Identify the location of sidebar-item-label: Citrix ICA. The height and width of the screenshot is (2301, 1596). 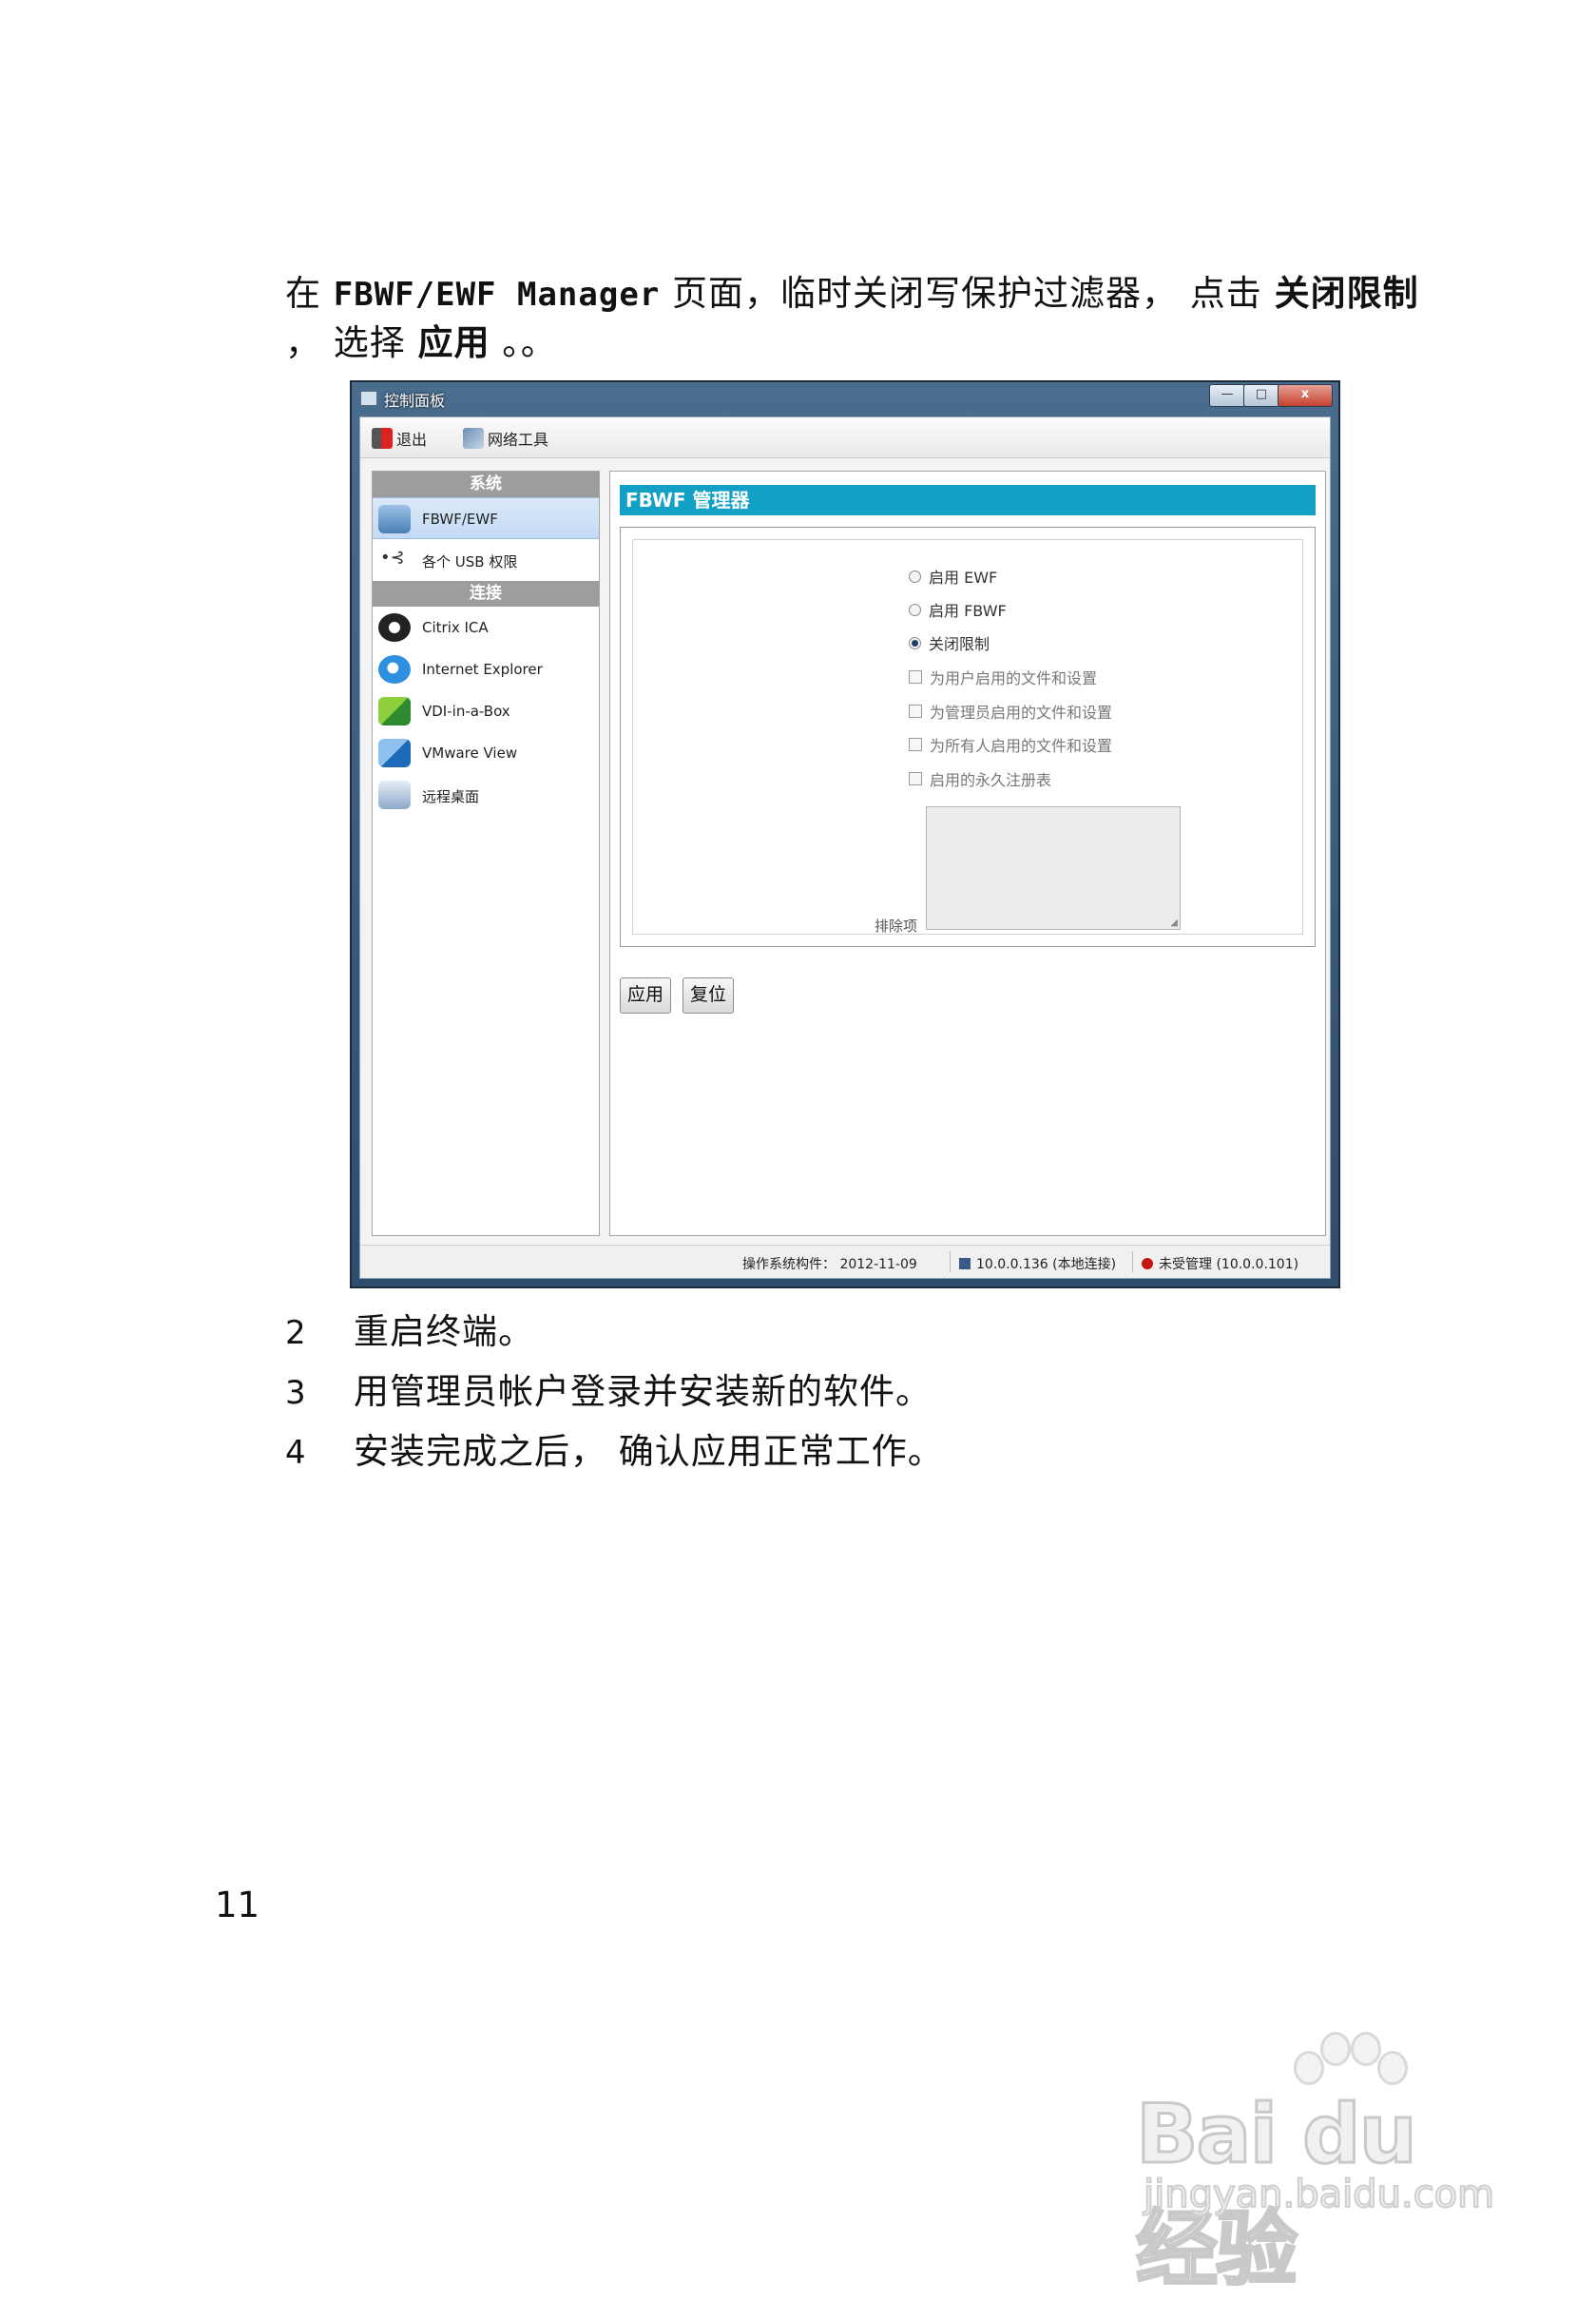
(455, 628).